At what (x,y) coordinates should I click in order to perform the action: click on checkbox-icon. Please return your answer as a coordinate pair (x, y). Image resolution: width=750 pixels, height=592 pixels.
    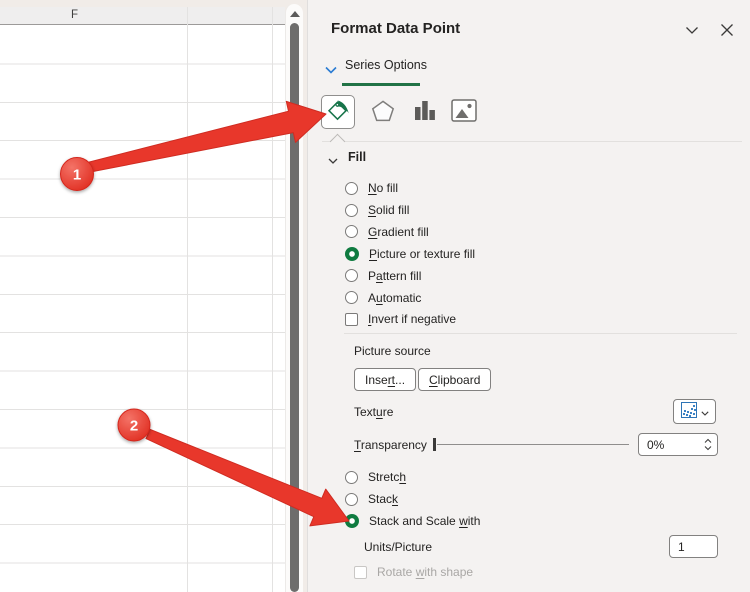
    Looking at the image, I should click on (351, 319).